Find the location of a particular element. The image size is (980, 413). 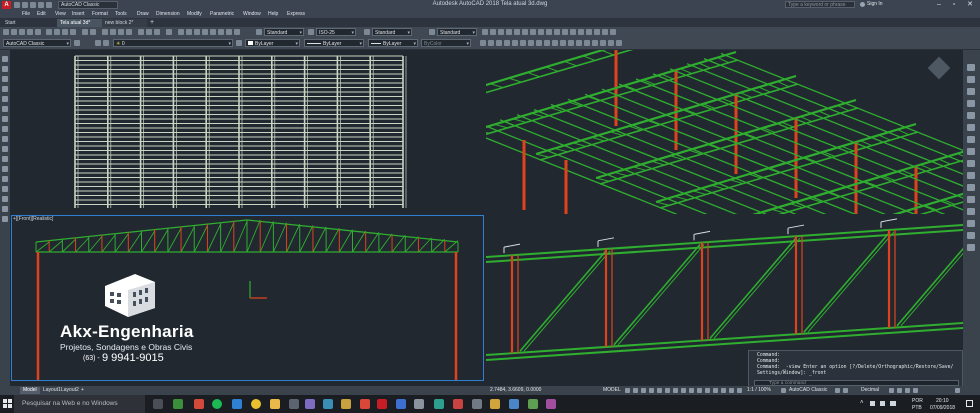

viewport-label: +][Front][Realistic] is located at coordinates (33, 219).